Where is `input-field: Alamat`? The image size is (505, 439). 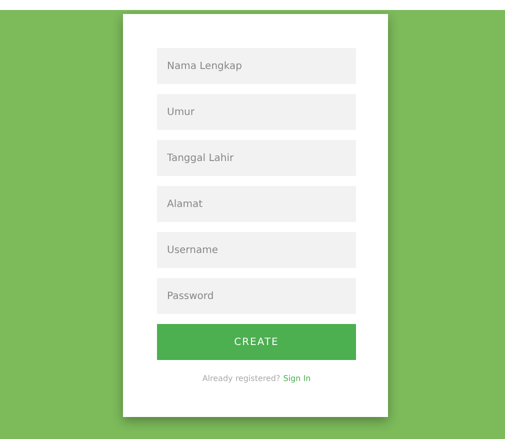
input-field: Alamat is located at coordinates (256, 204).